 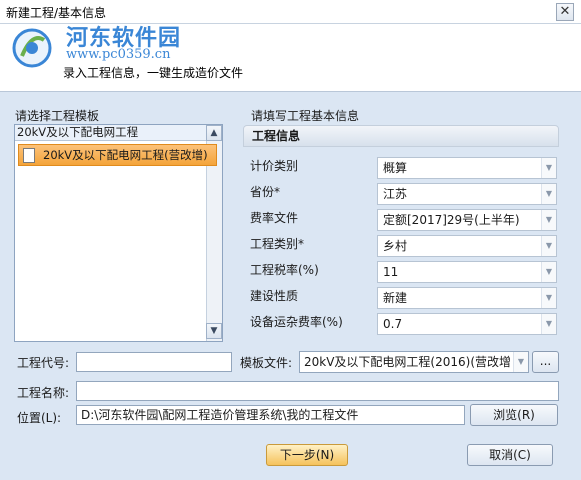 I want to click on info-panel-label: 请填写工程基本信息, so click(x=305, y=116).